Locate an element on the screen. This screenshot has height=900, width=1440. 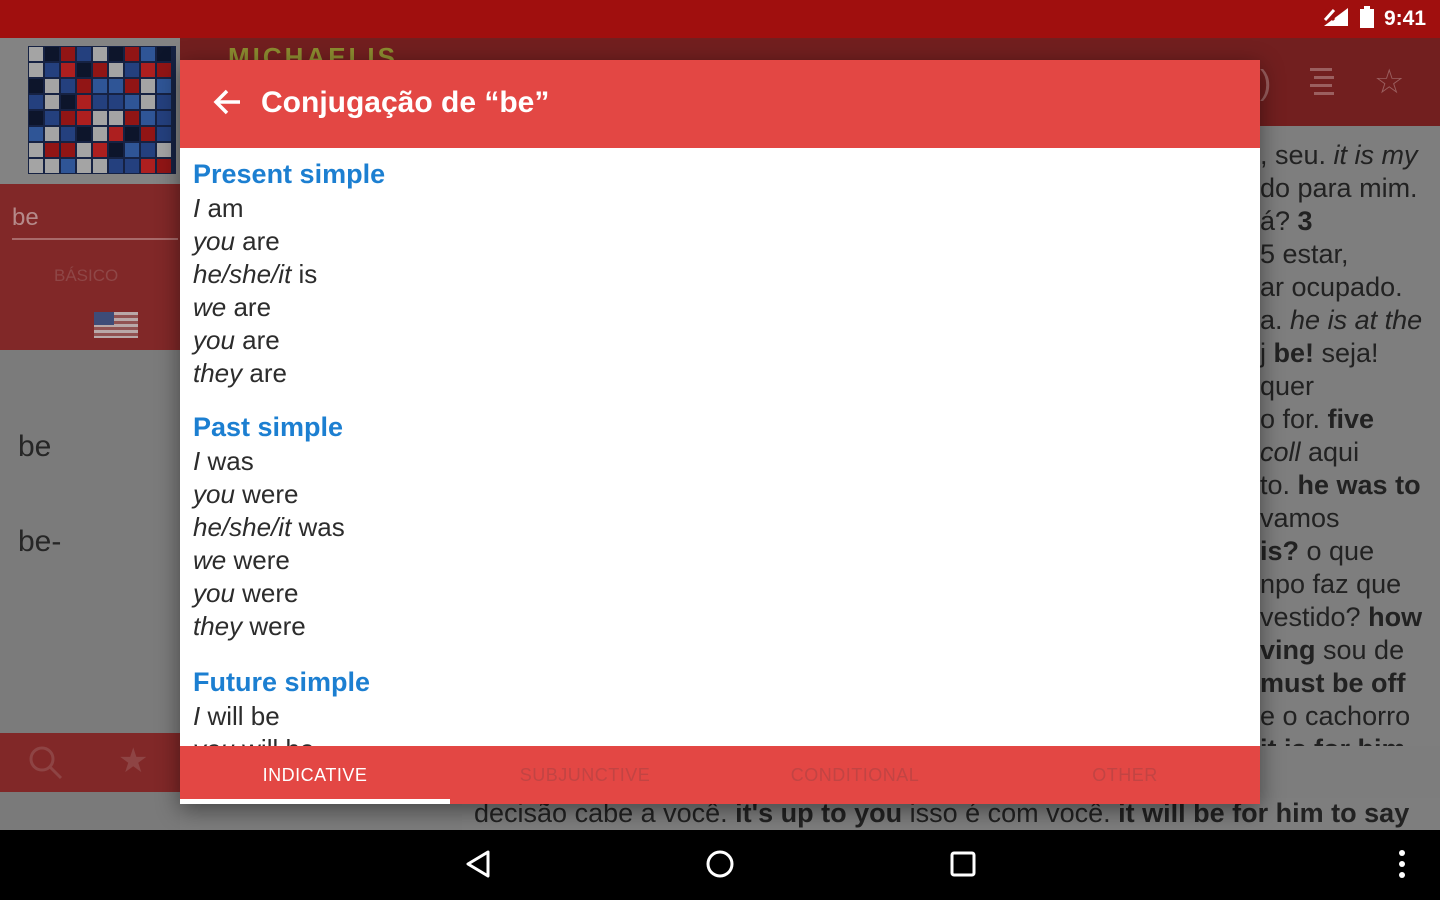
tense-heading: Past simple is located at coordinates (268, 427).